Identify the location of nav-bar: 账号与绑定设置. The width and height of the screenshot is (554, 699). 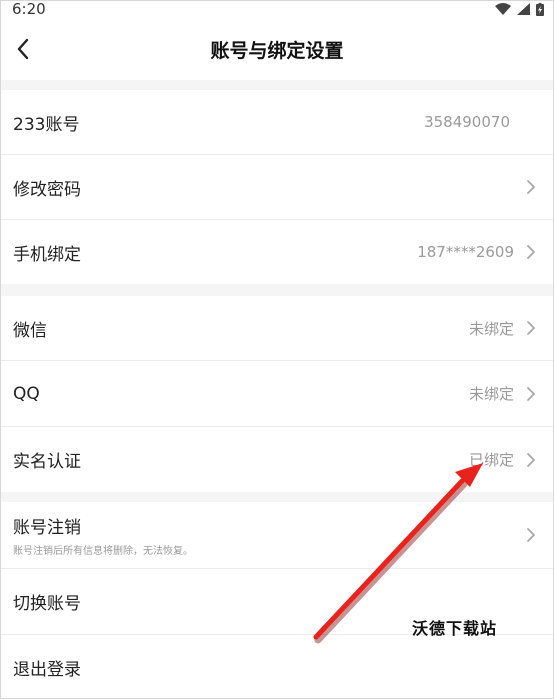
(277, 49).